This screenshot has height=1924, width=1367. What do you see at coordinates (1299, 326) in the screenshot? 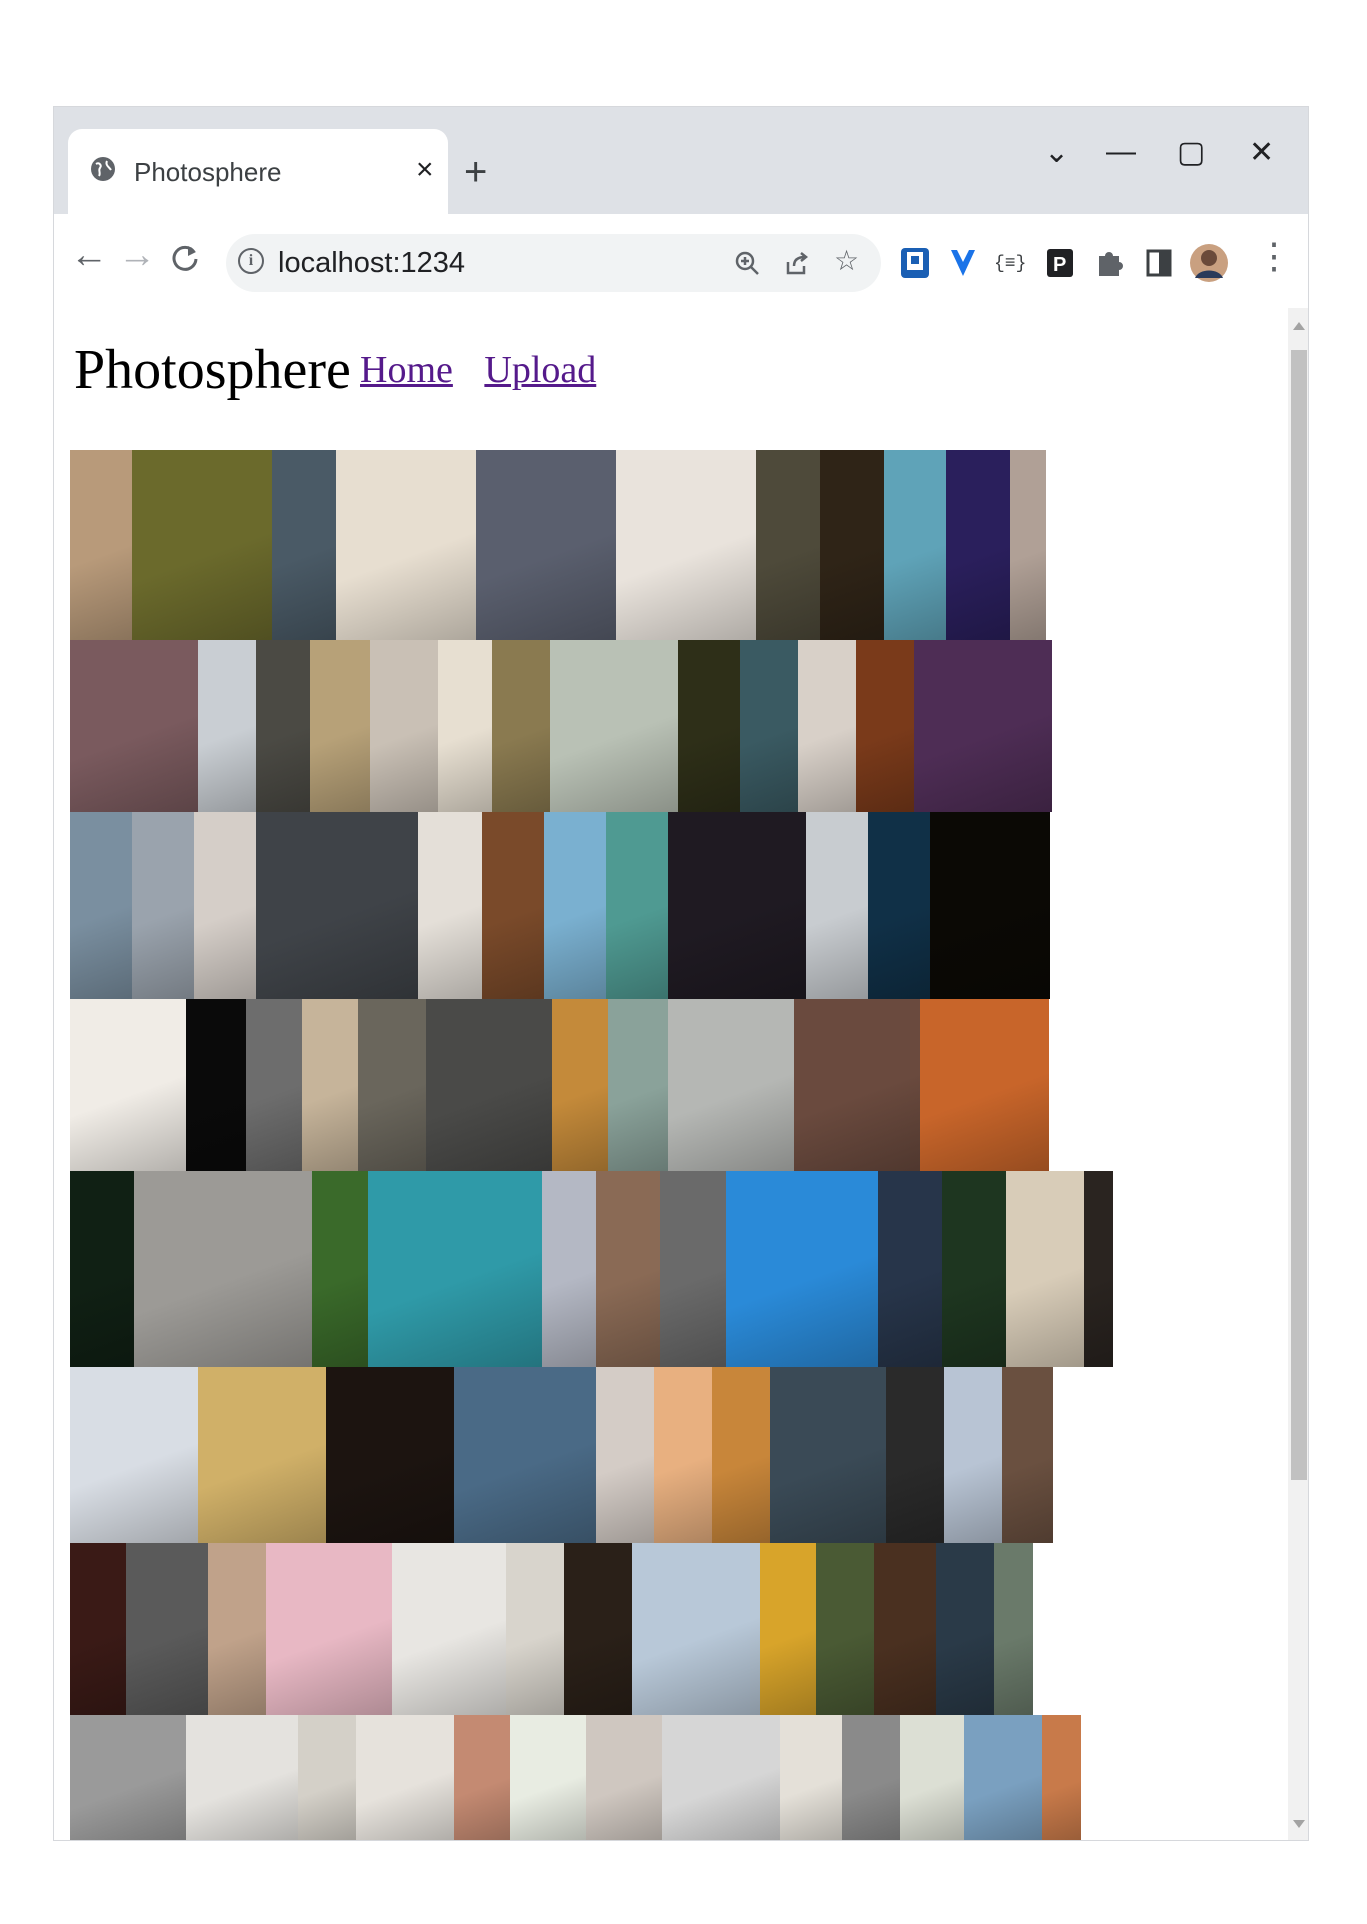
I see `scroll-up-arrow-icon` at bounding box center [1299, 326].